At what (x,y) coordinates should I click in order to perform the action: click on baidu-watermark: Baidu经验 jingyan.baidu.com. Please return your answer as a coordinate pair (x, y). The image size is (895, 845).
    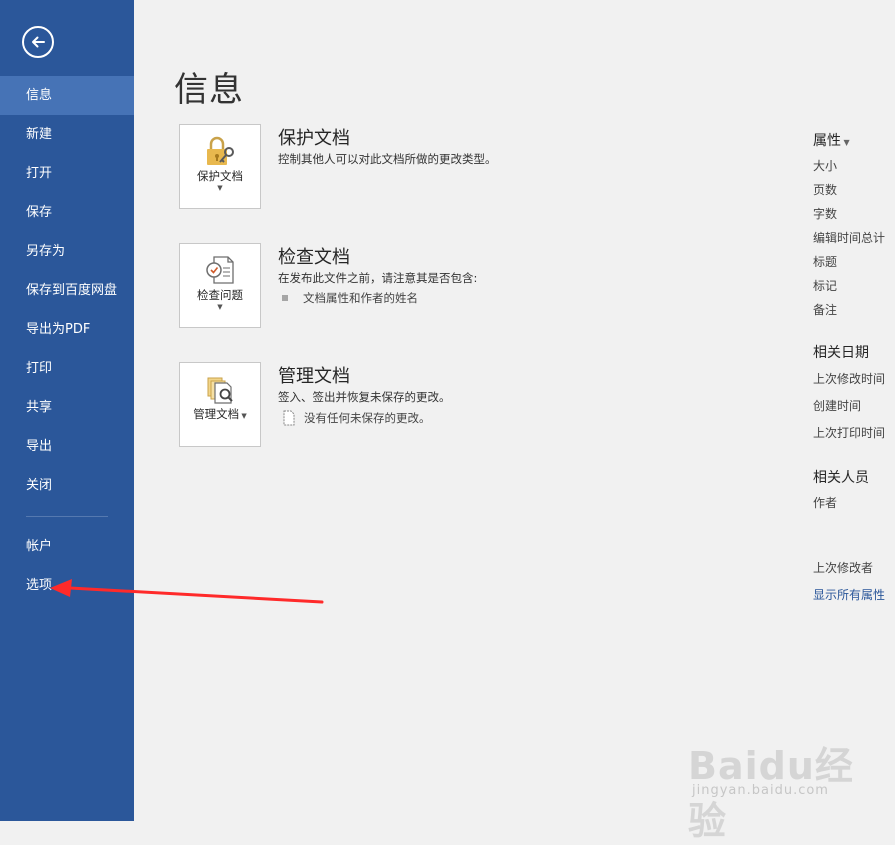
    Looking at the image, I should click on (773, 789).